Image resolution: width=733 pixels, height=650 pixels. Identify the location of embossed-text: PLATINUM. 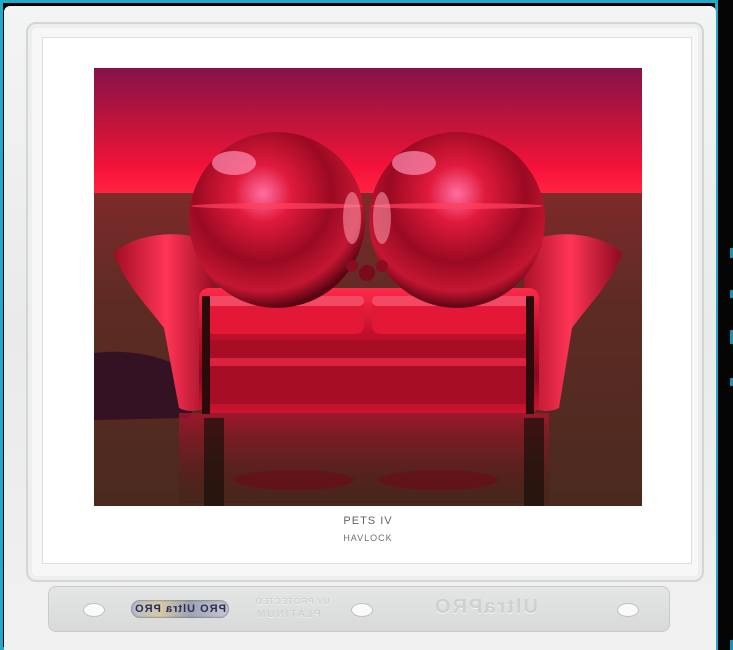
(288, 614).